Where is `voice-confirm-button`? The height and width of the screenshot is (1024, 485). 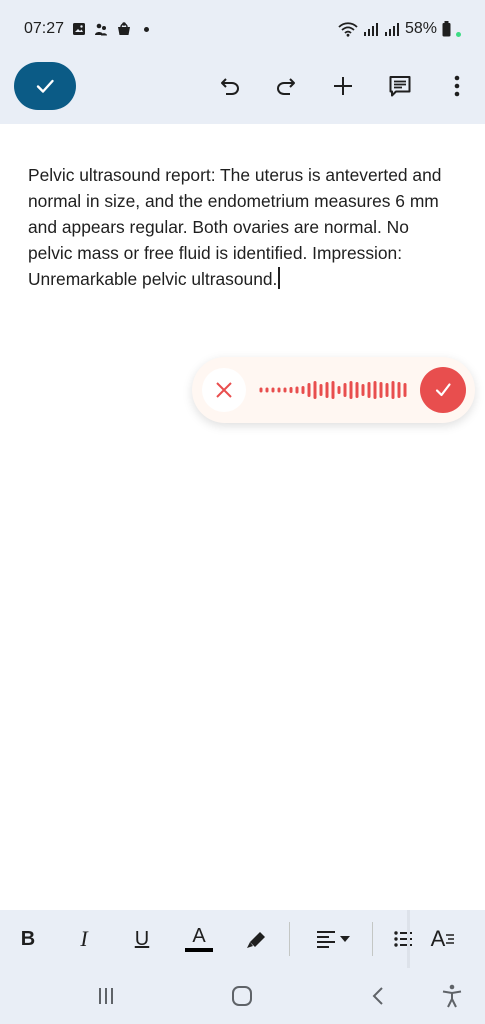
voice-confirm-button is located at coordinates (443, 390).